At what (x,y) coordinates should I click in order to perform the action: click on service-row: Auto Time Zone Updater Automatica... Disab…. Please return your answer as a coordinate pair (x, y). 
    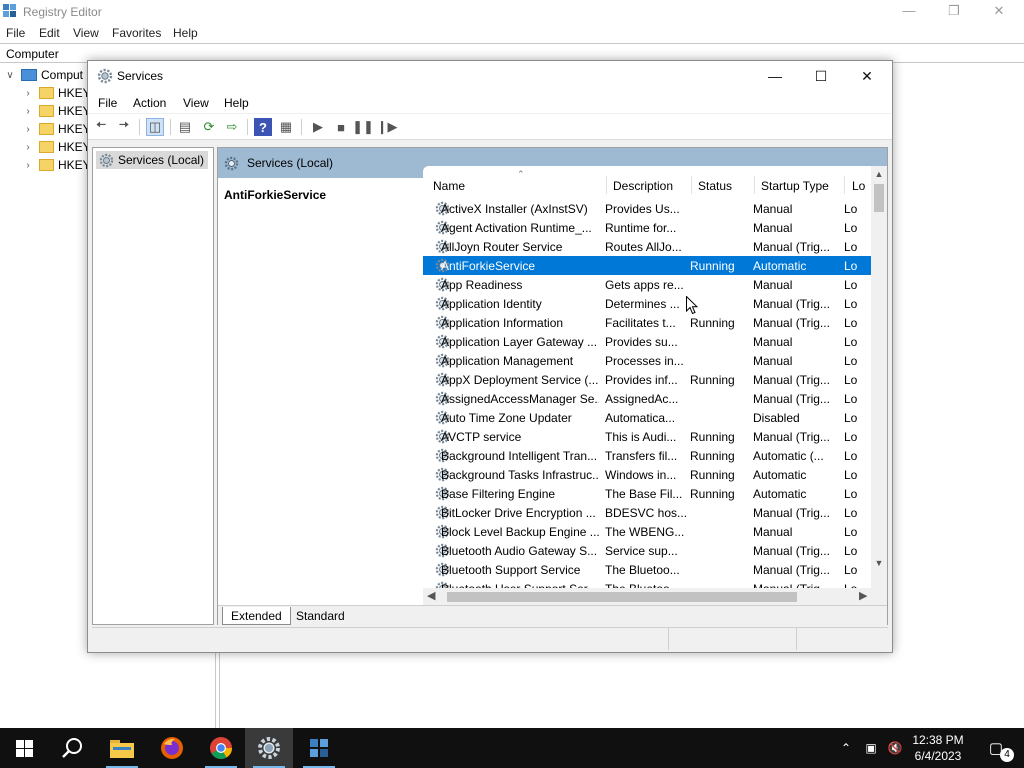
    Looking at the image, I should click on (647, 417).